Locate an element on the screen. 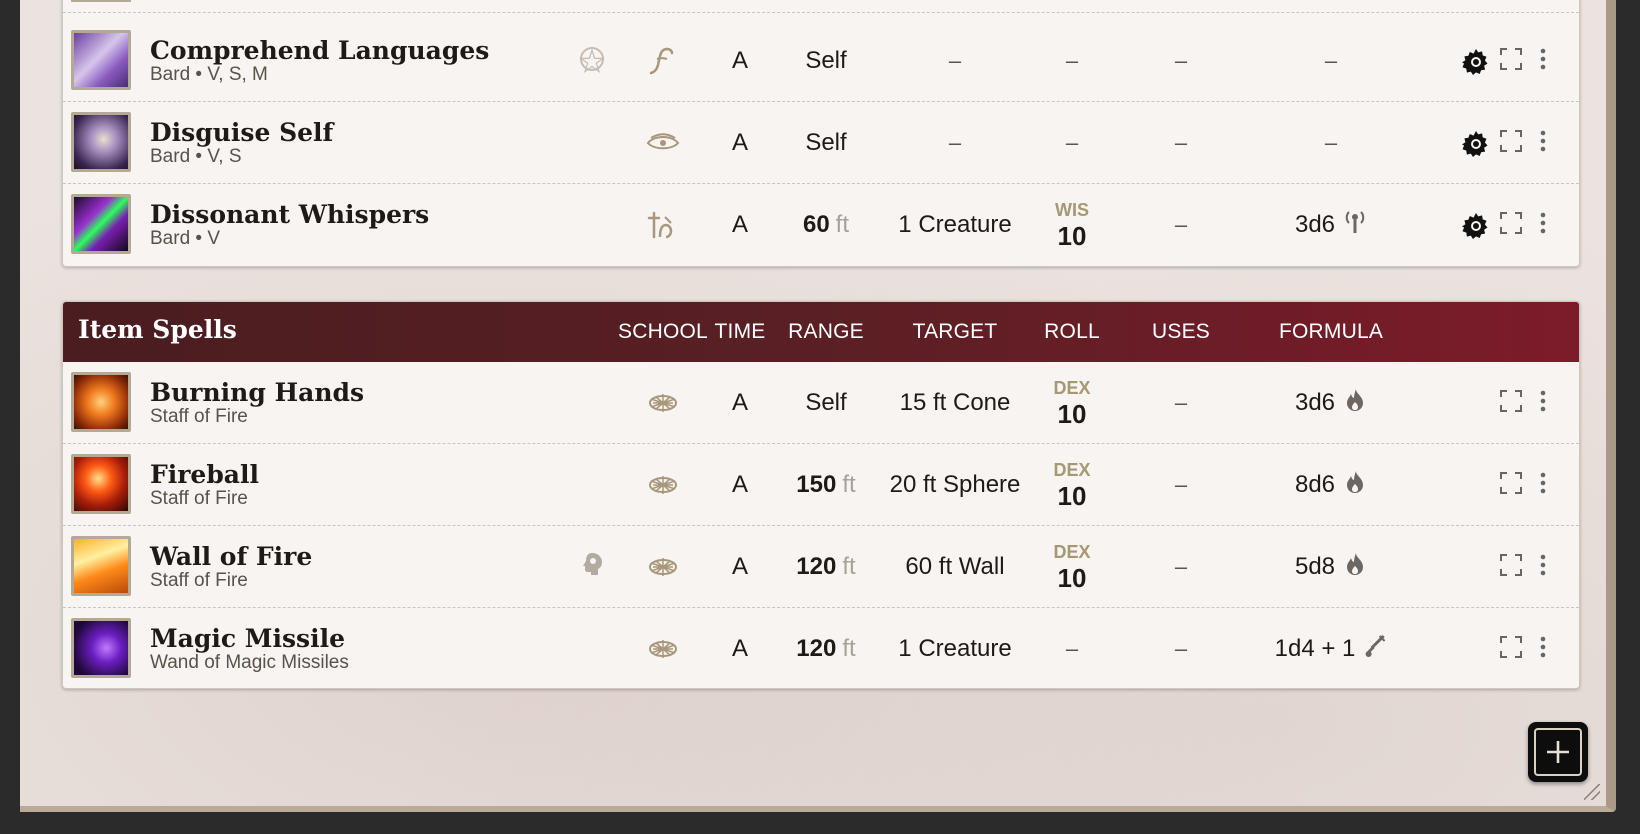  spell-name: Disguise Self is located at coordinates (241, 132).